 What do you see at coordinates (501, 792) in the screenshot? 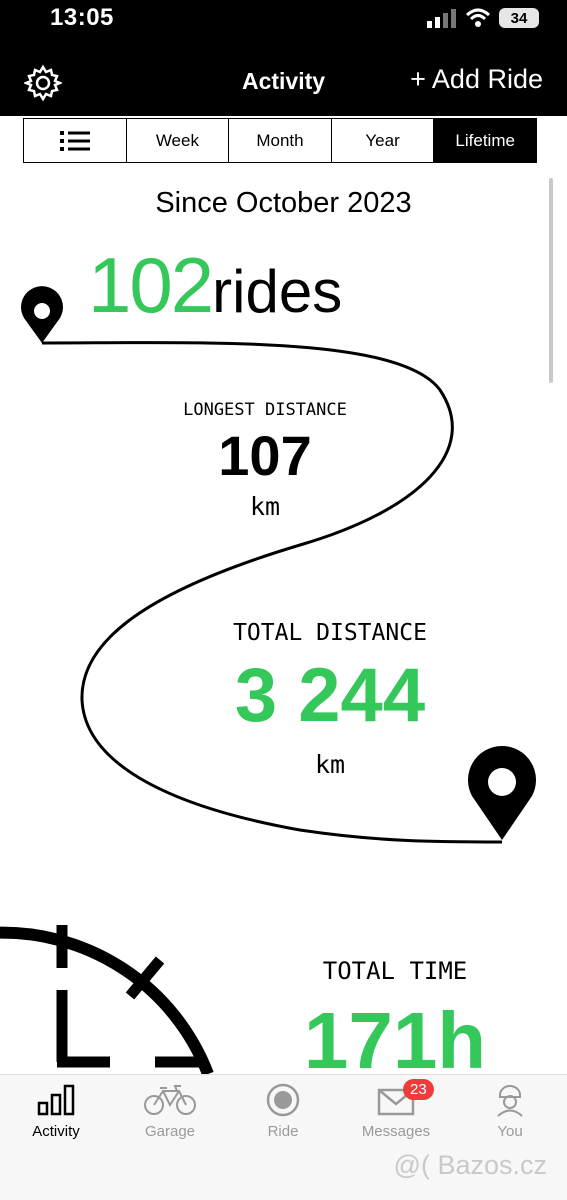
I see `end-pin-icon` at bounding box center [501, 792].